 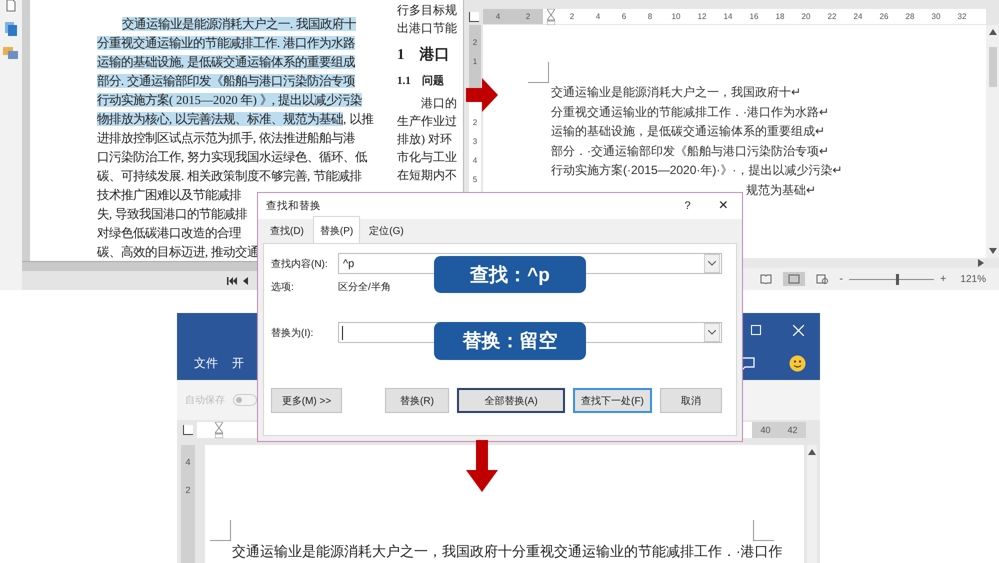 What do you see at coordinates (690, 151) in the screenshot?
I see `paragraph-line: 部分．·交通运输部印发《船舶与港口污染防治专项↵` at bounding box center [690, 151].